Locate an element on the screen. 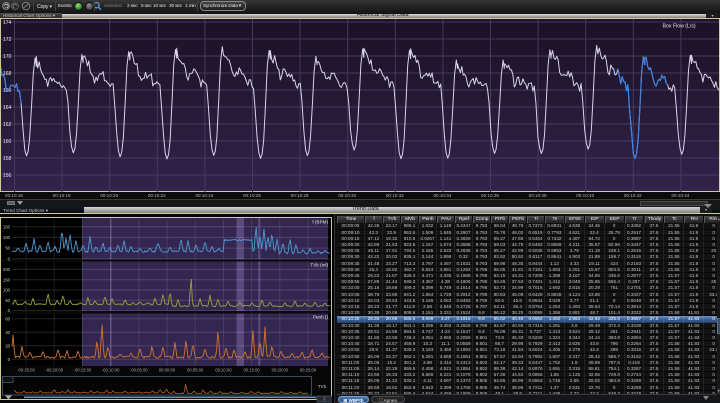 The width and height of the screenshot is (720, 403). svg-text: 00:15:00 is located at coordinates (251, 370).